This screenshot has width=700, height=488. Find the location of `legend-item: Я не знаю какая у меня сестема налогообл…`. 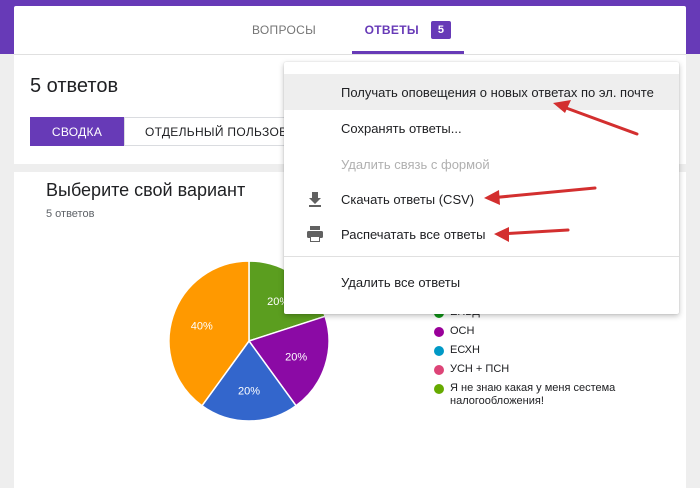

legend-item: Я не знаю какая у меня сестема налогообл… is located at coordinates (529, 395).